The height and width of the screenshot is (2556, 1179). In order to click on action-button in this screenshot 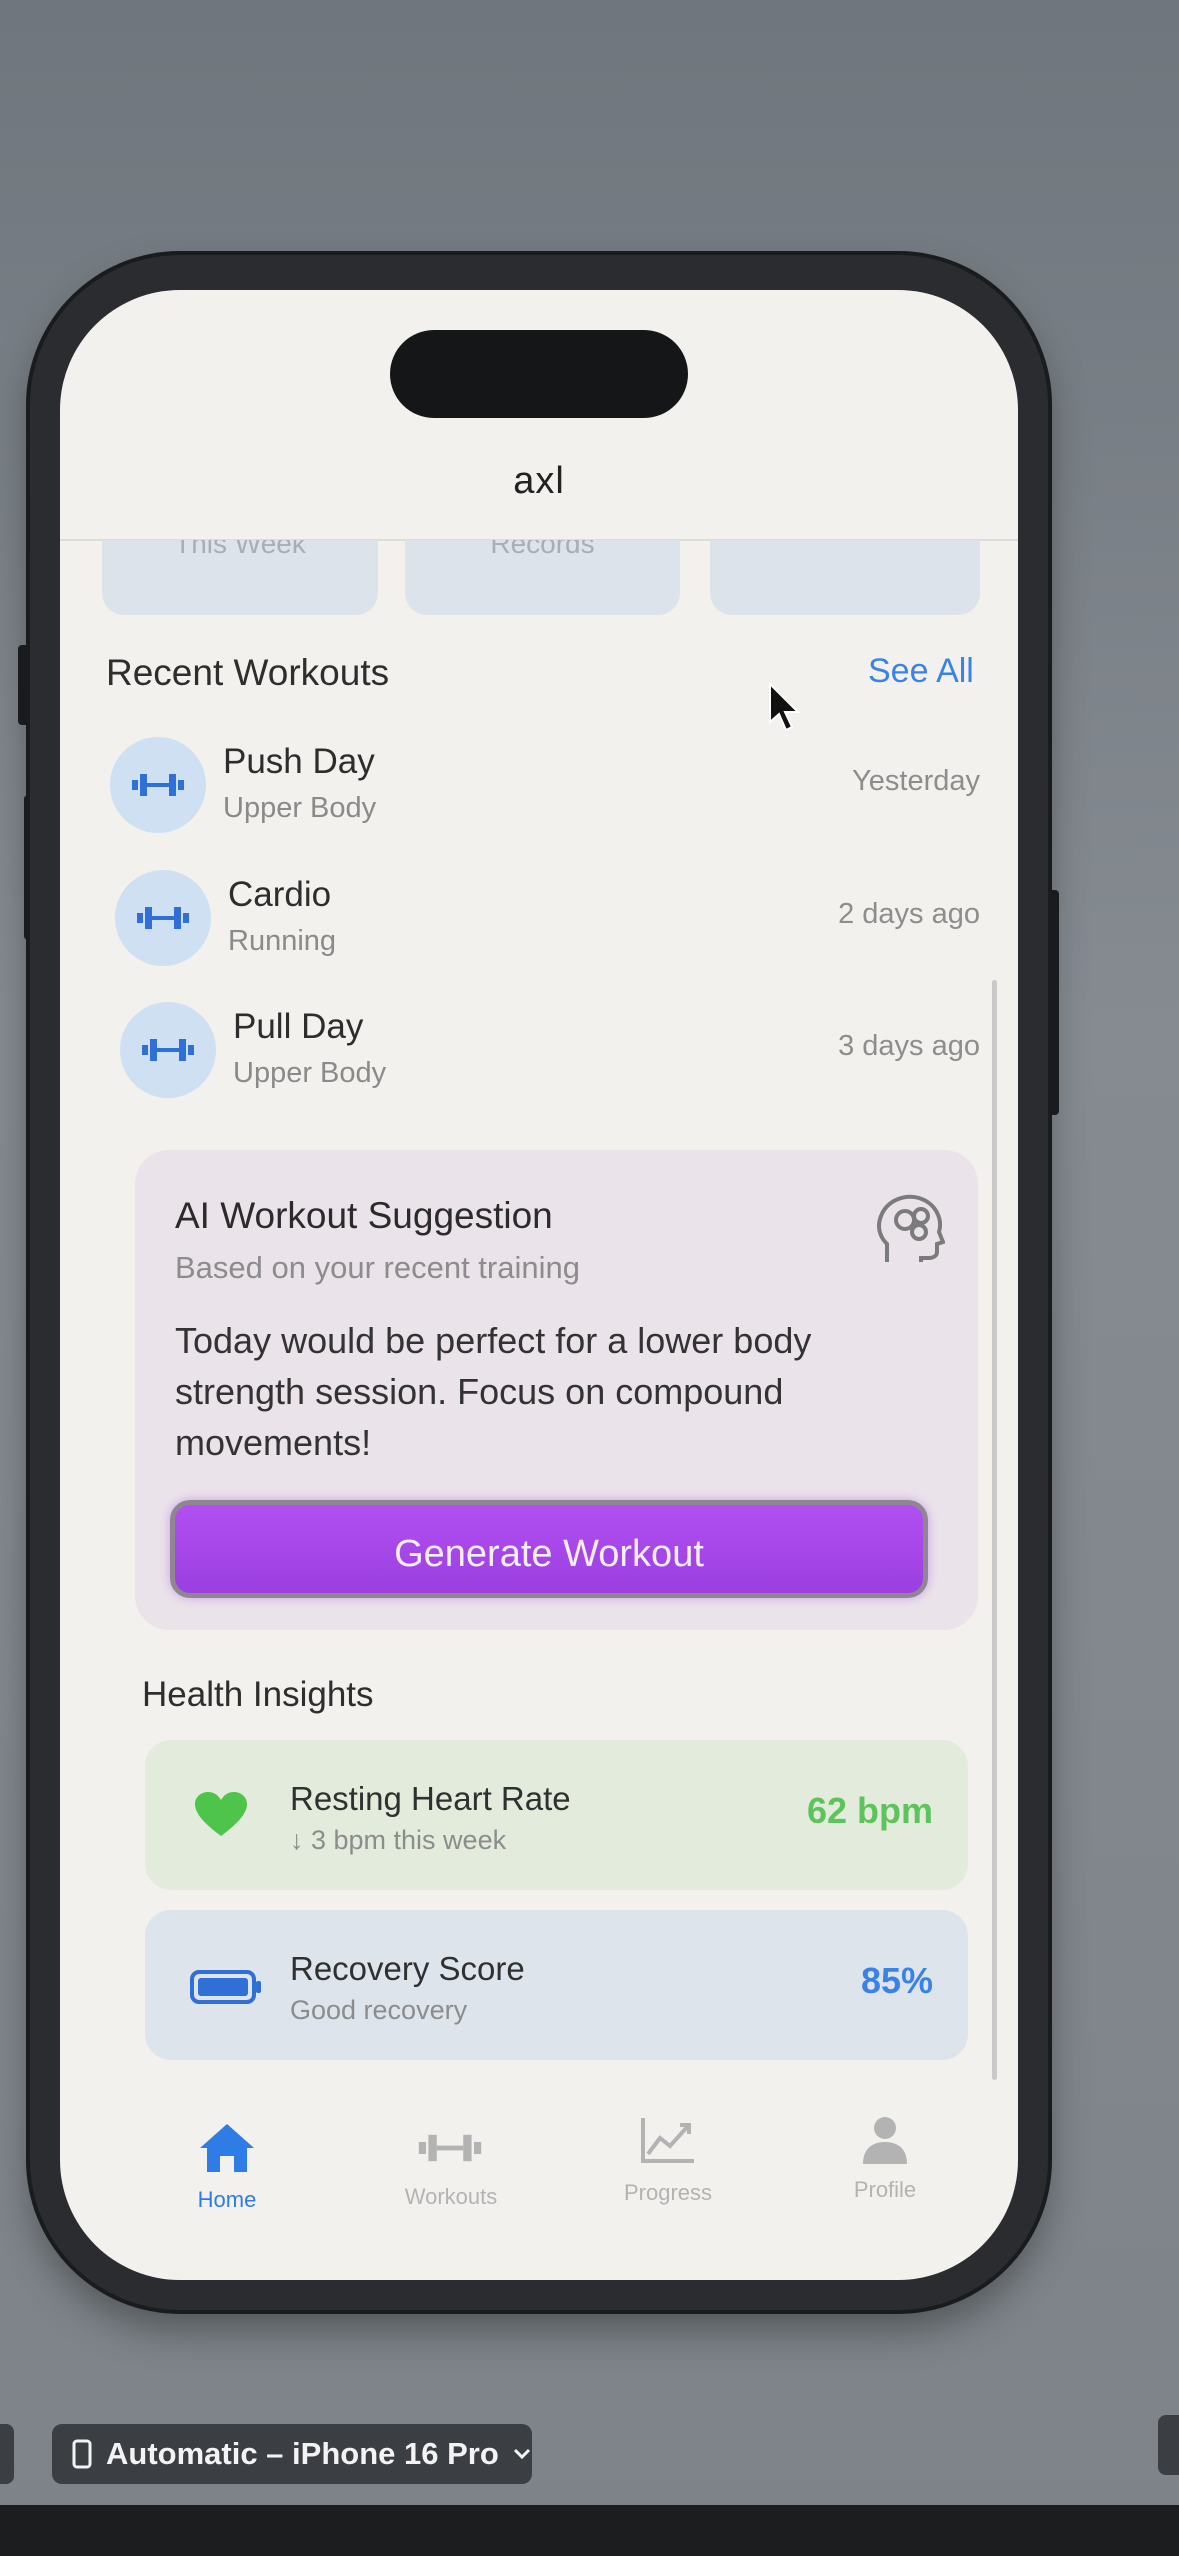, I will do `click(24, 685)`.